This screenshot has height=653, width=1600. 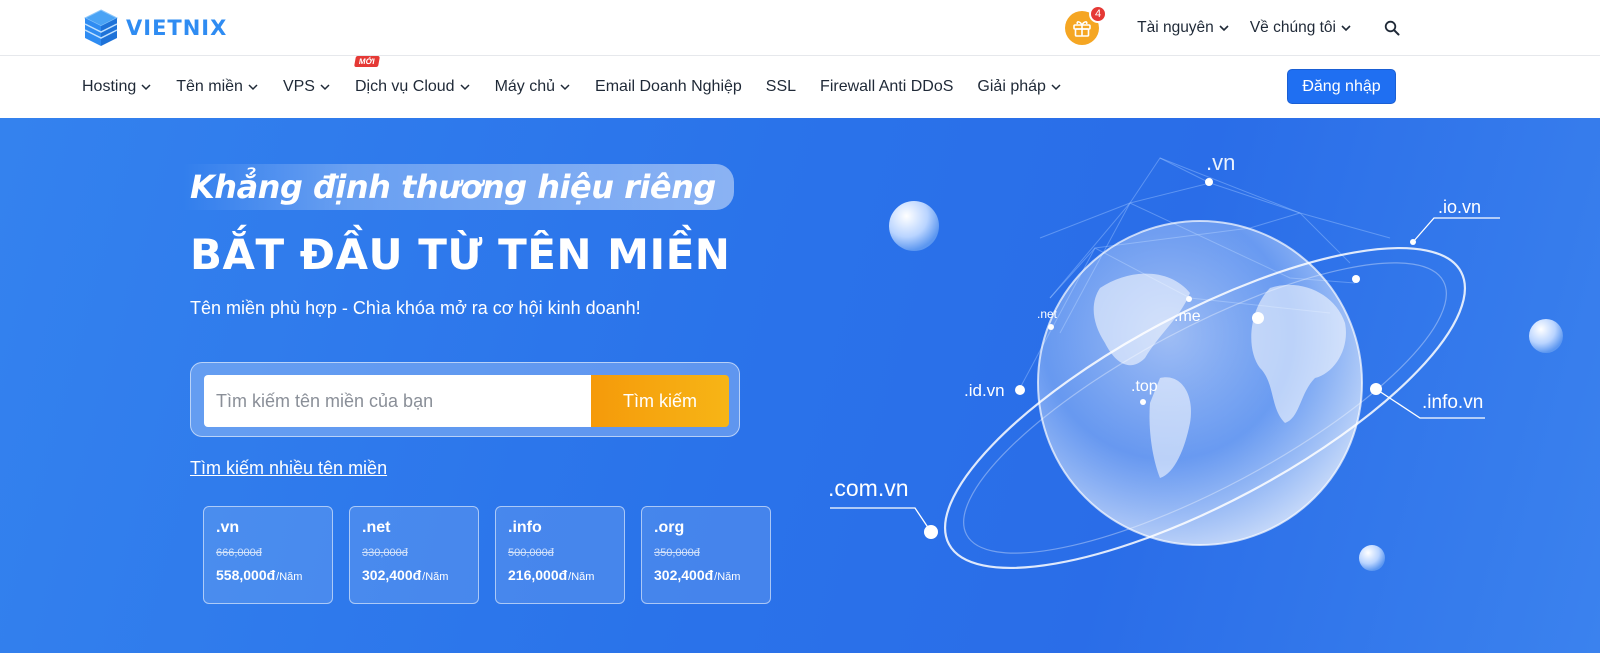 I want to click on header-search-button, so click(x=1392, y=28).